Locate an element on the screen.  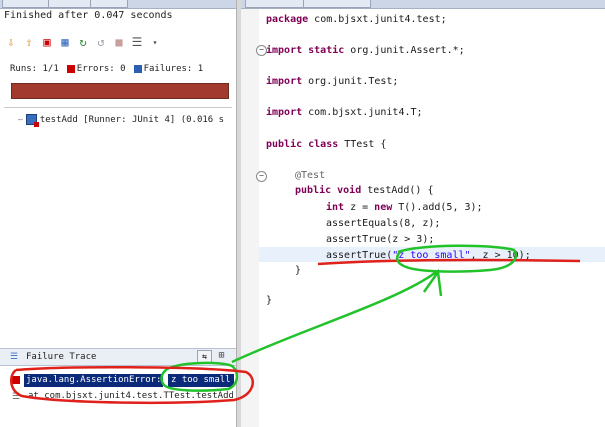
errors-value: 0 is located at coordinates (123, 69).